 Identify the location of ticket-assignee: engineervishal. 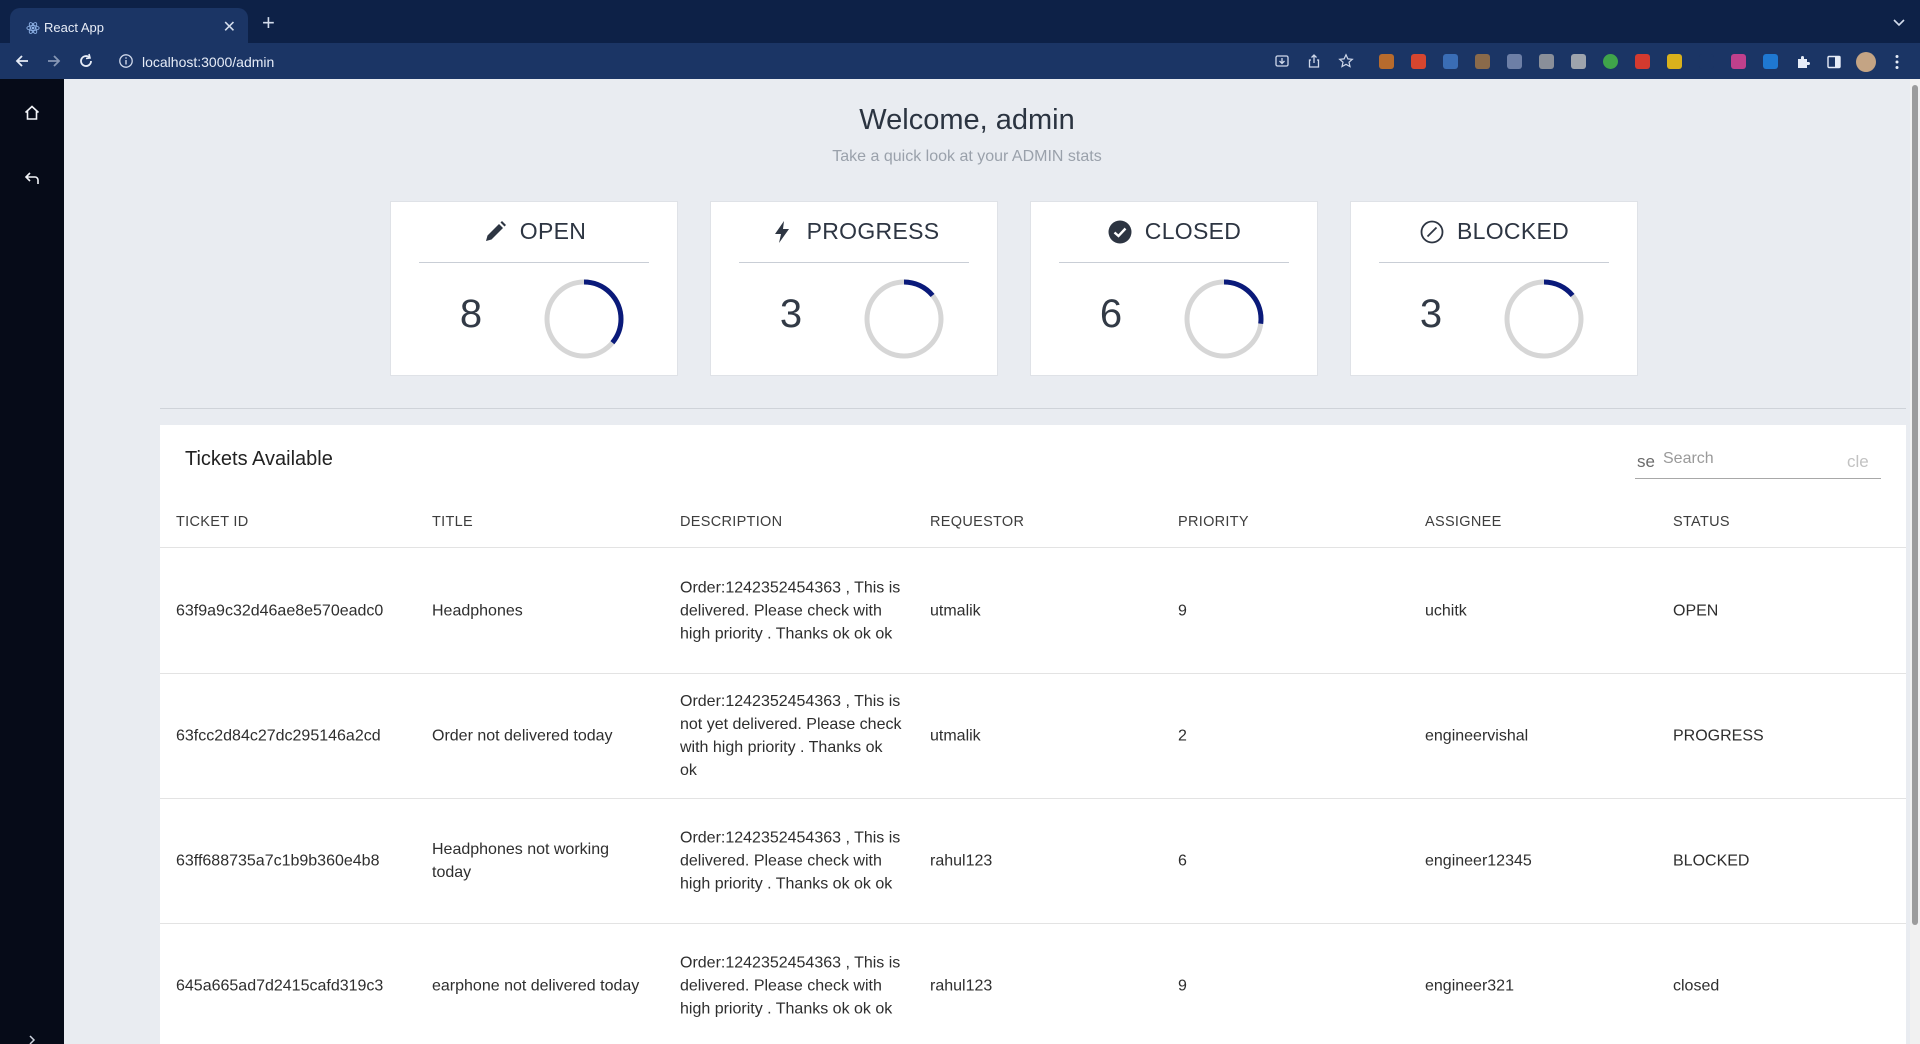
(1477, 736).